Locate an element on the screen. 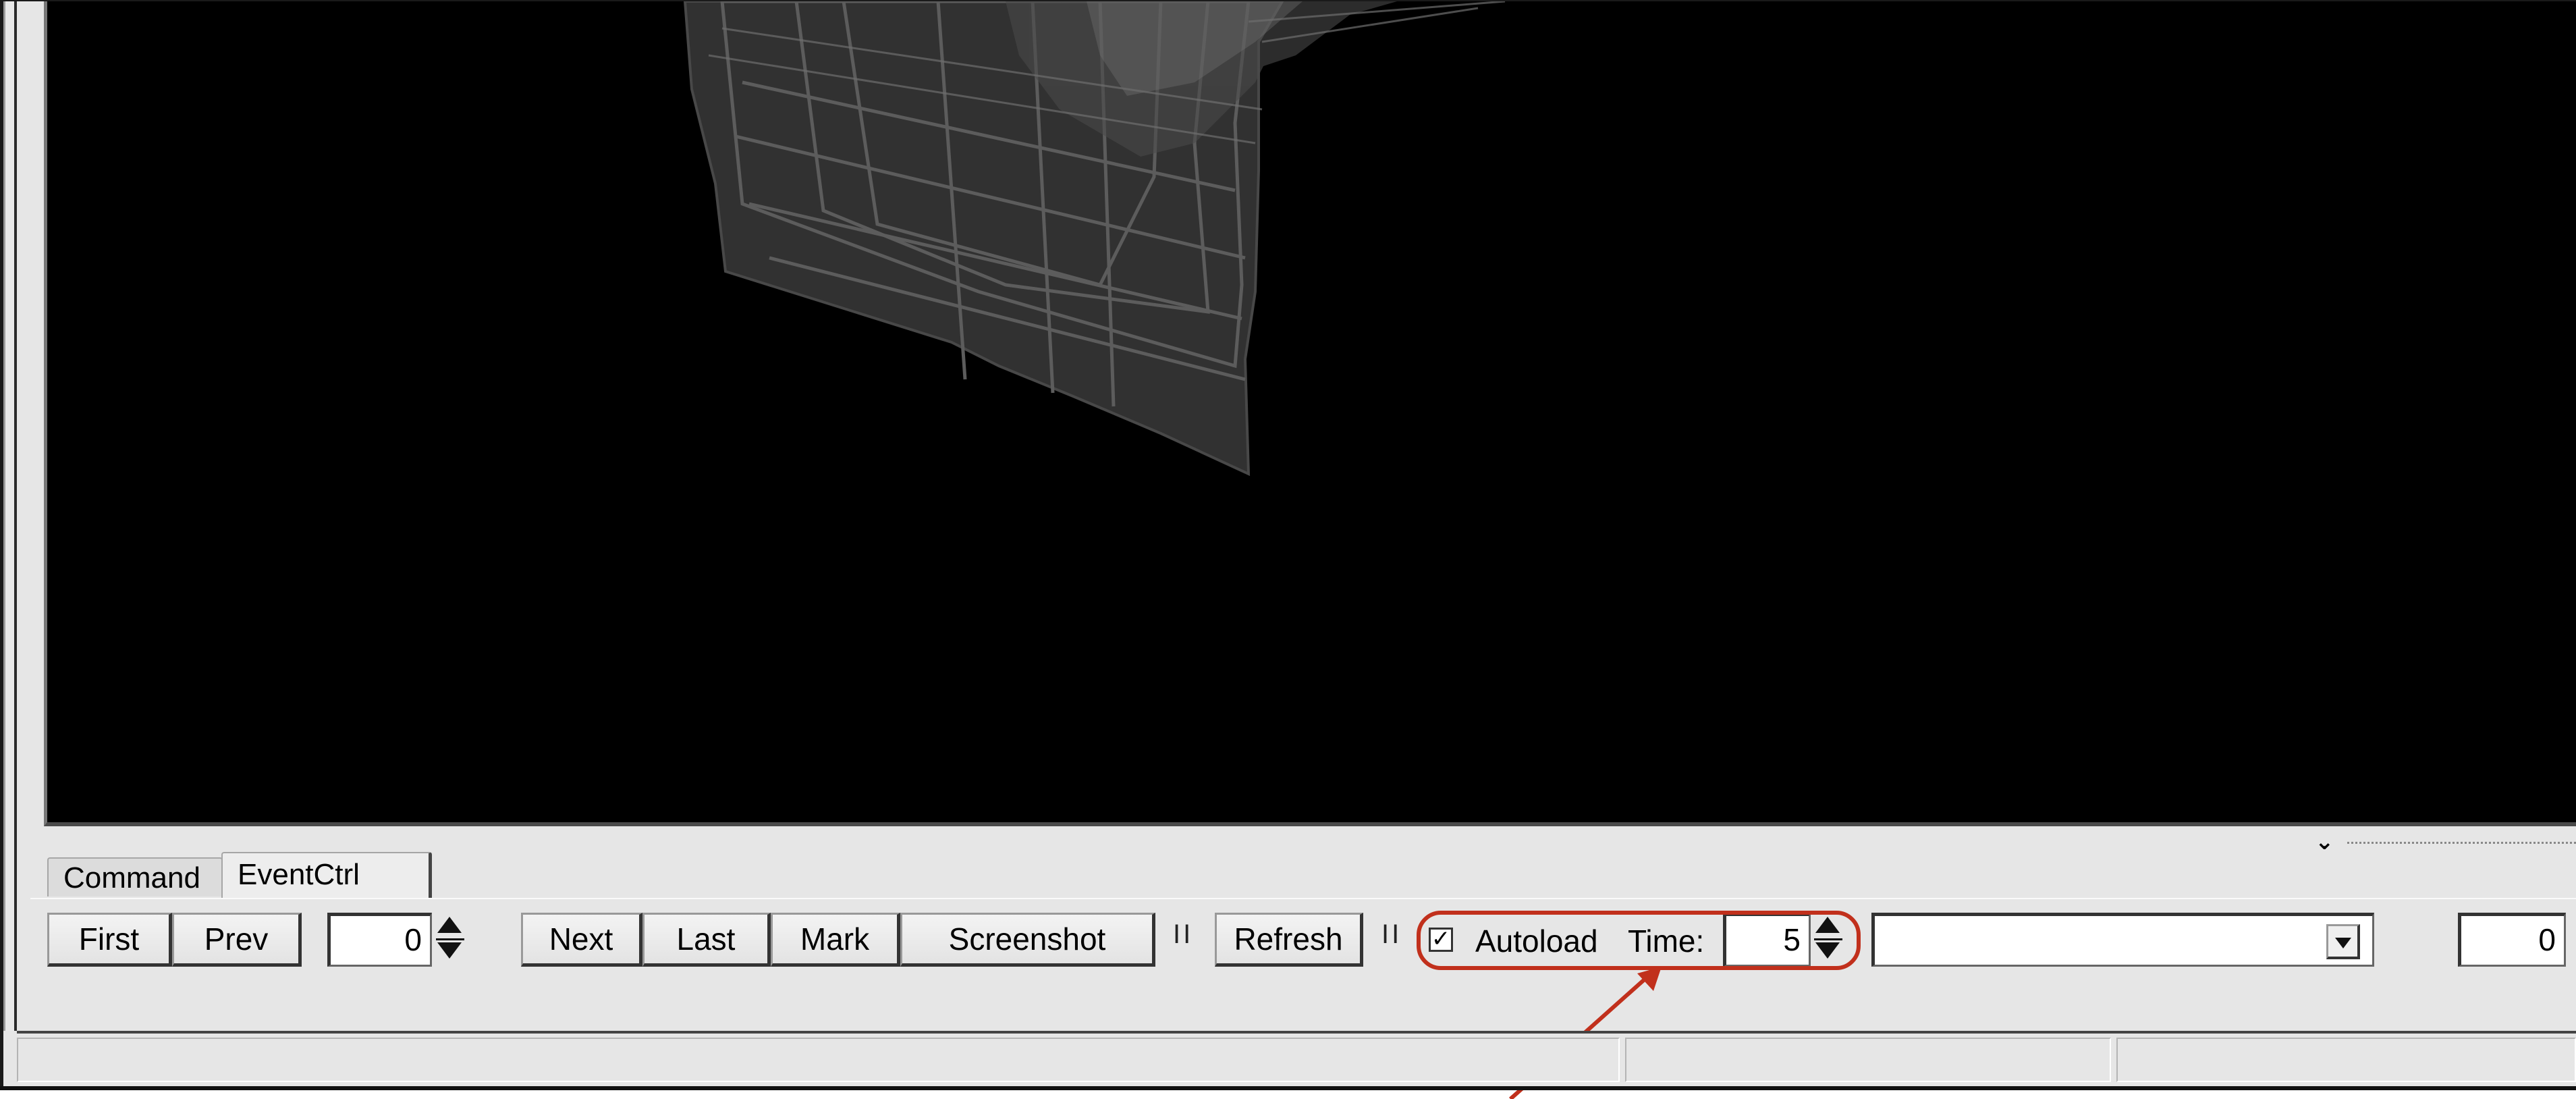 This screenshot has width=2576, height=1099. event-number-spinner is located at coordinates (450, 940).